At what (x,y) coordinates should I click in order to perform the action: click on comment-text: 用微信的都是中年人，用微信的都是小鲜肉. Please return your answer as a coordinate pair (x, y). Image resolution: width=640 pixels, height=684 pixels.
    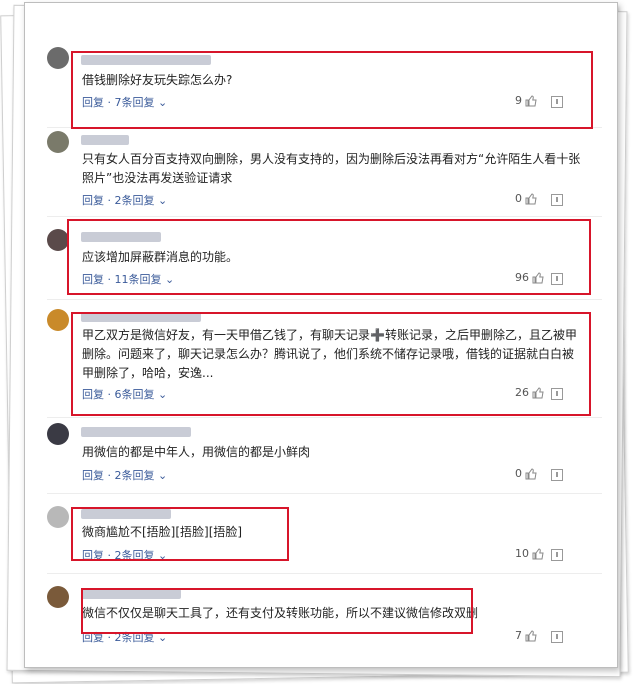
    Looking at the image, I should click on (196, 452).